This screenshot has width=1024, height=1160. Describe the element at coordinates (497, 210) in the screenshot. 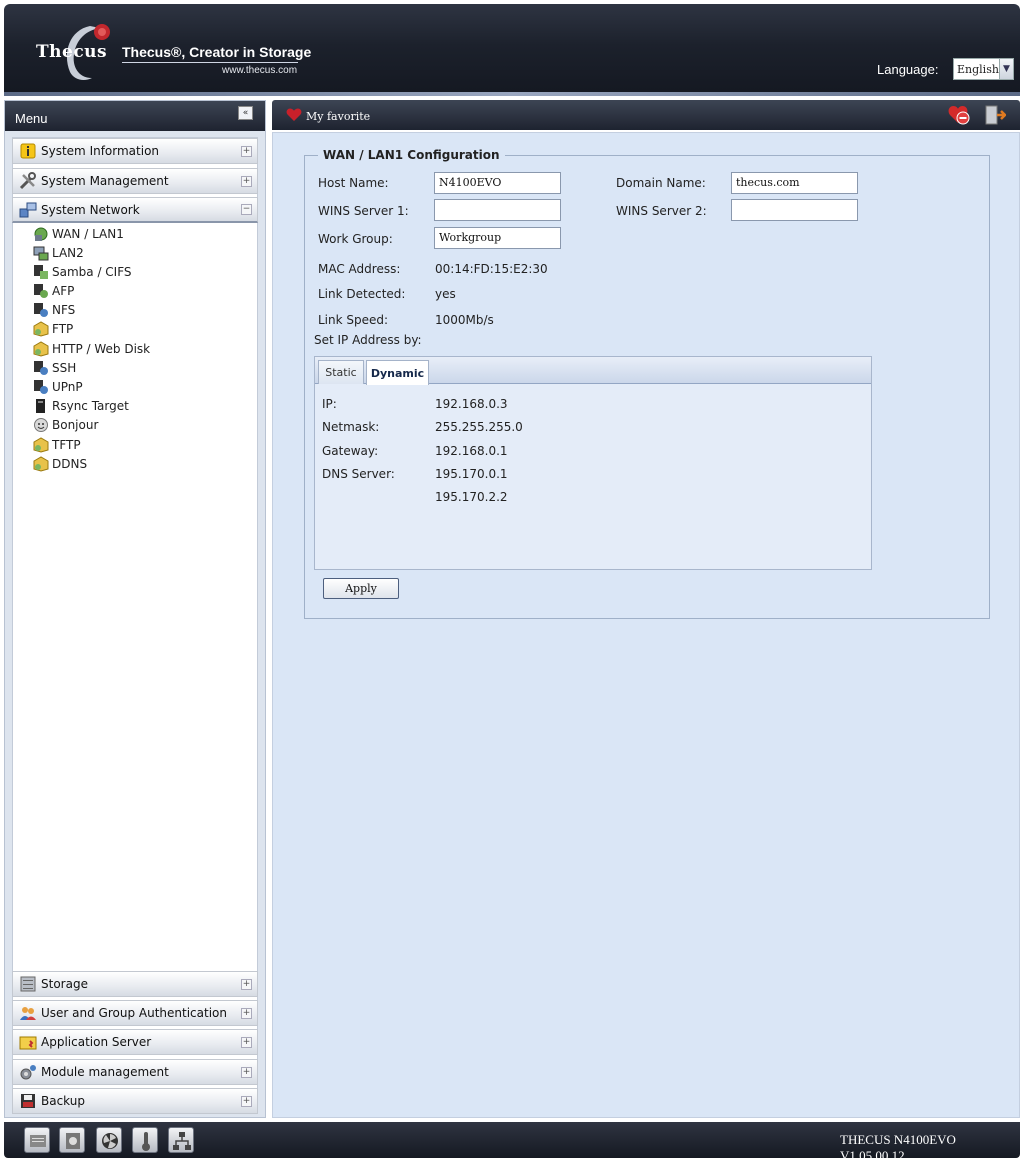

I see `wins-server-1-input` at that location.